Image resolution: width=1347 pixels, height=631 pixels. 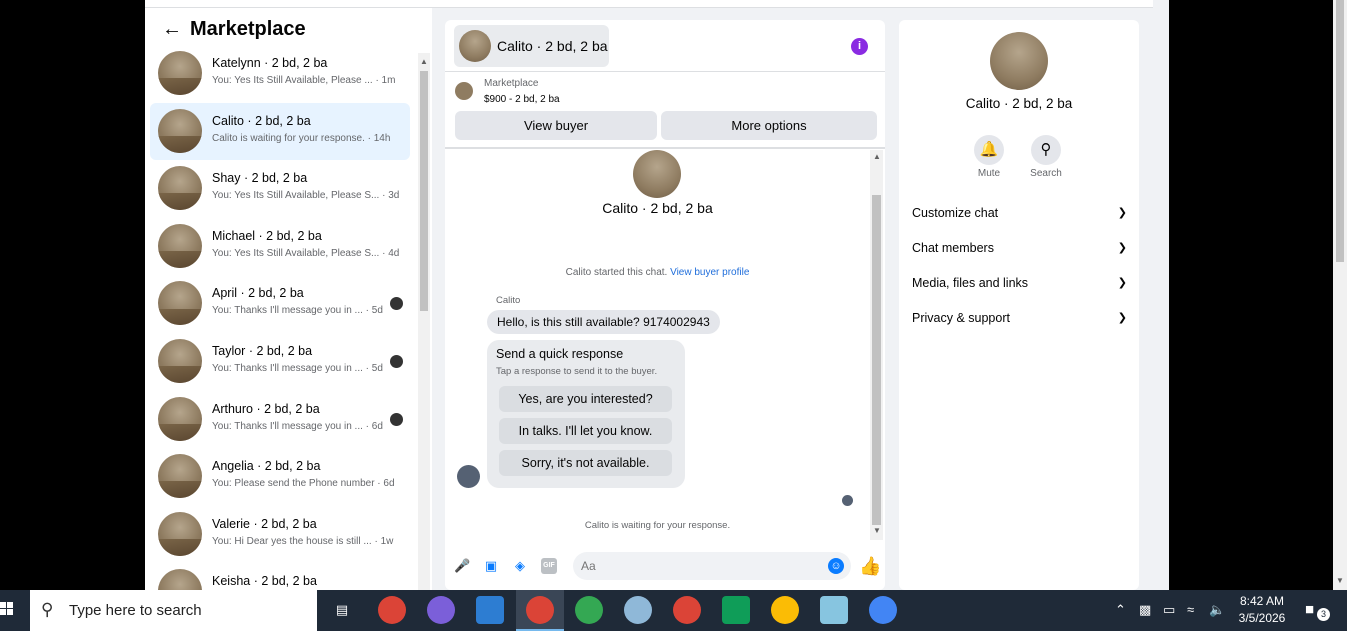 I want to click on copilot-icon, so click(x=441, y=610).